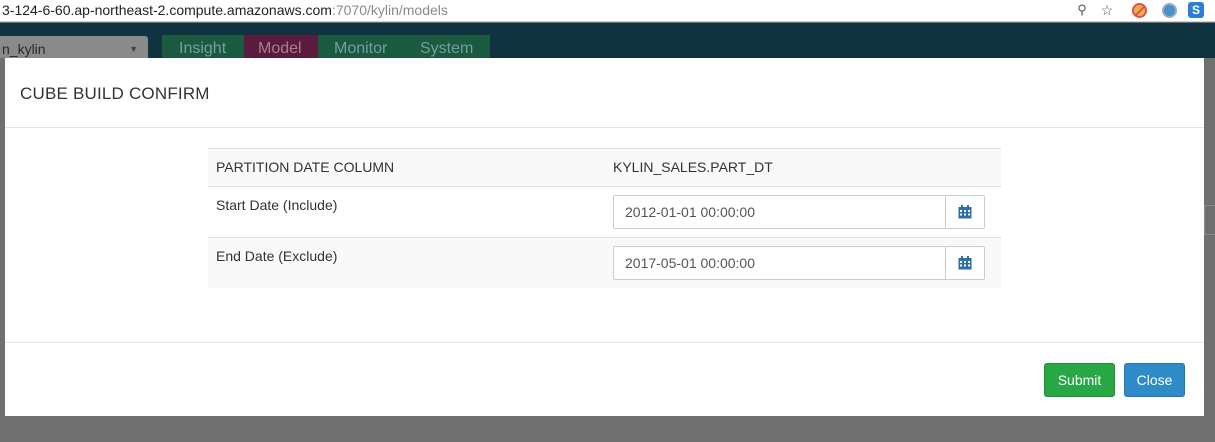  What do you see at coordinates (607, 43) in the screenshot?
I see `app-header: n_kylin ▼ Insight Model Monitor System` at bounding box center [607, 43].